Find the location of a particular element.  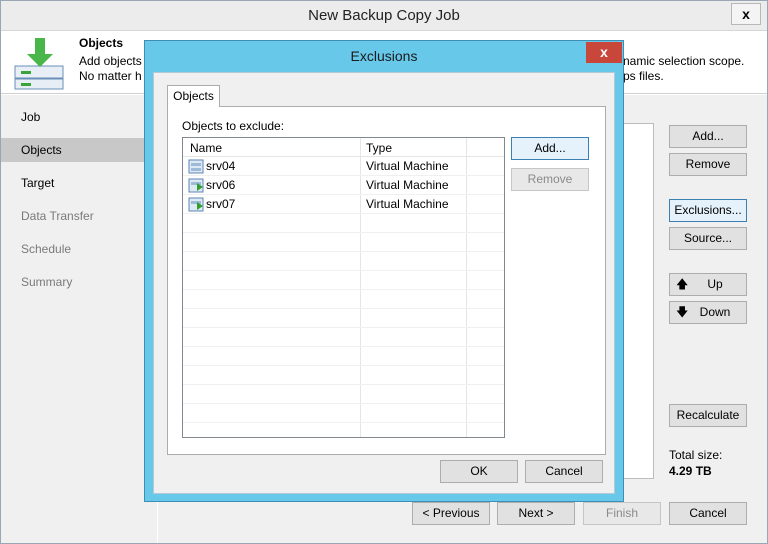

cancel-button: Cancel is located at coordinates (708, 513).